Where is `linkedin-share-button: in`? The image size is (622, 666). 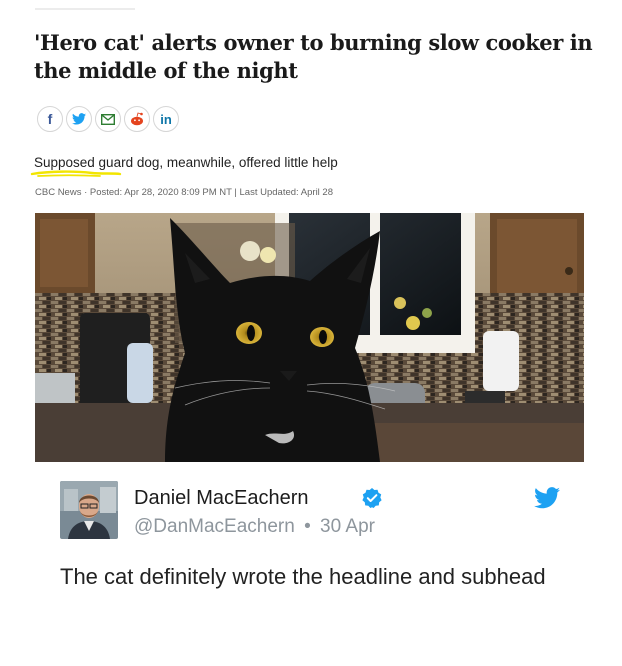
linkedin-share-button: in is located at coordinates (166, 119).